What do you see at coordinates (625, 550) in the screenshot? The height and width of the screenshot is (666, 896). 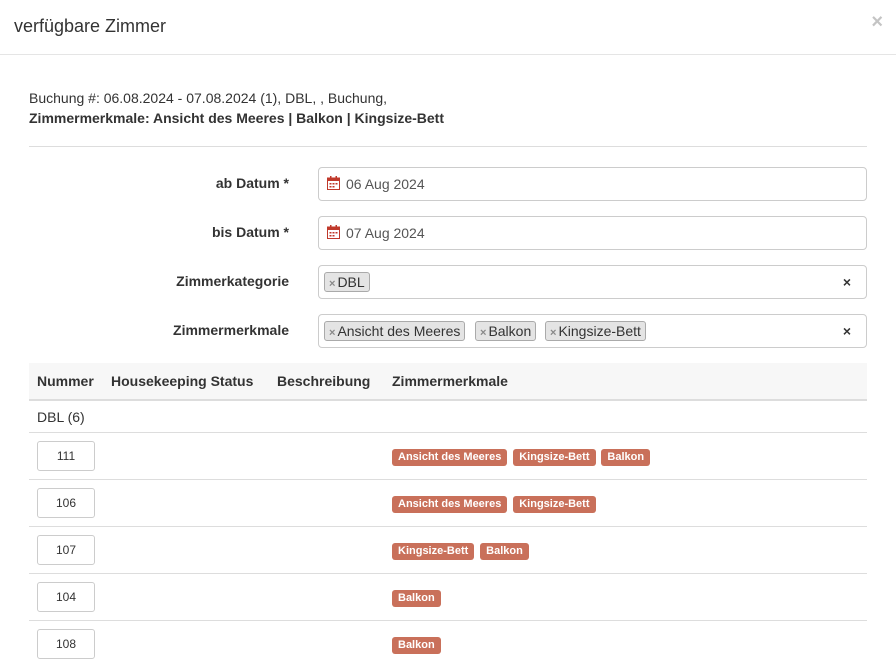 I see `room-features: Kingsize-Bett Balkon` at bounding box center [625, 550].